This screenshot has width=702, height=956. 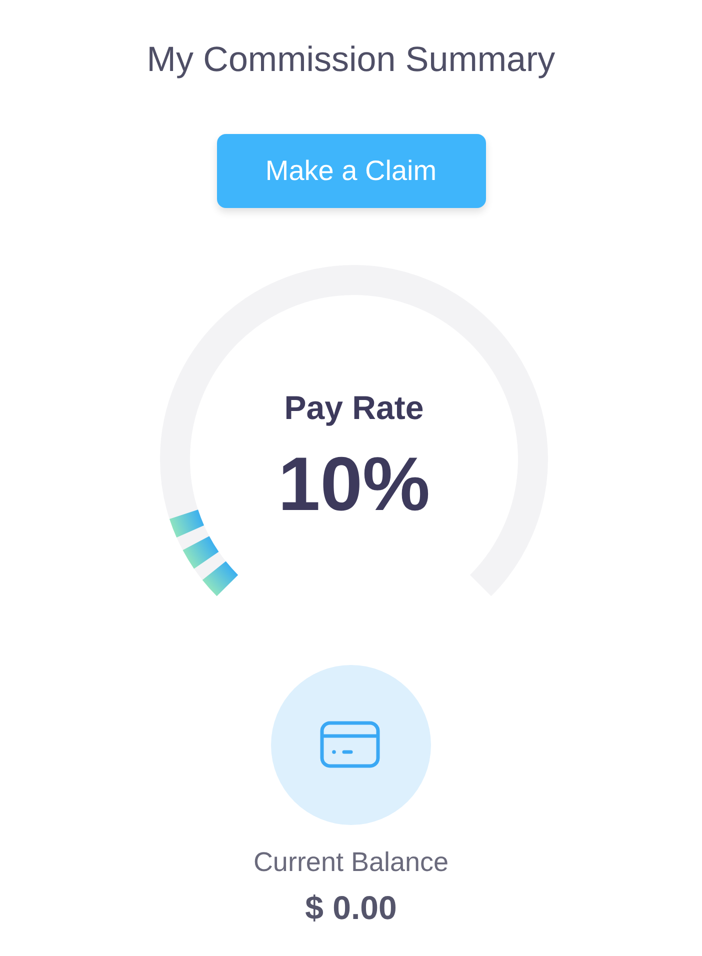 What do you see at coordinates (351, 171) in the screenshot?
I see `make-claim-button: Make a Claim` at bounding box center [351, 171].